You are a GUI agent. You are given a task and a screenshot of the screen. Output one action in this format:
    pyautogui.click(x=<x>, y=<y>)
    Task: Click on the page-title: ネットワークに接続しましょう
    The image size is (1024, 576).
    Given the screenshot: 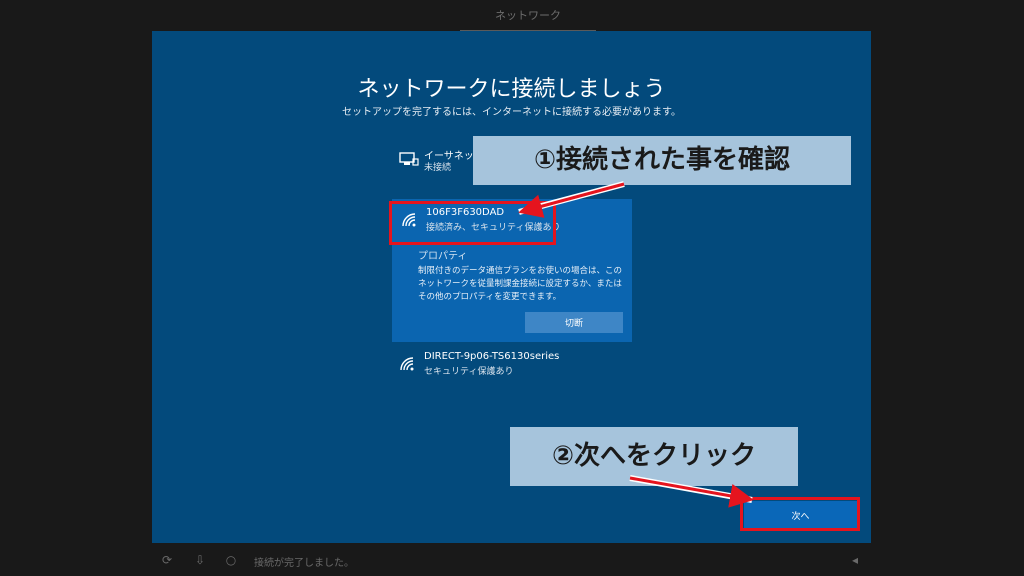 What is the action you would take?
    pyautogui.click(x=511, y=89)
    